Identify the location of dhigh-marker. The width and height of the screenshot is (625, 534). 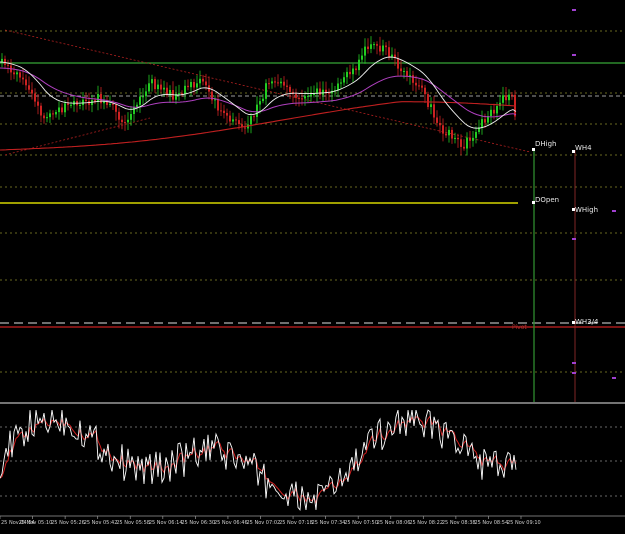
(533, 149).